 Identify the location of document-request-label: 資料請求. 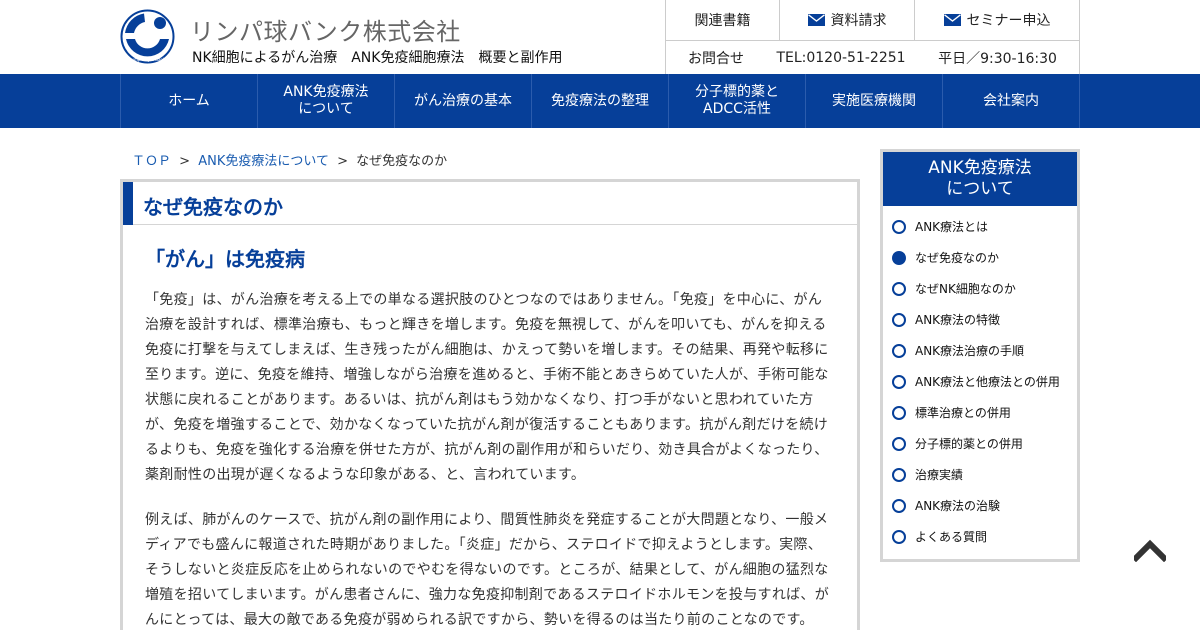
(858, 21).